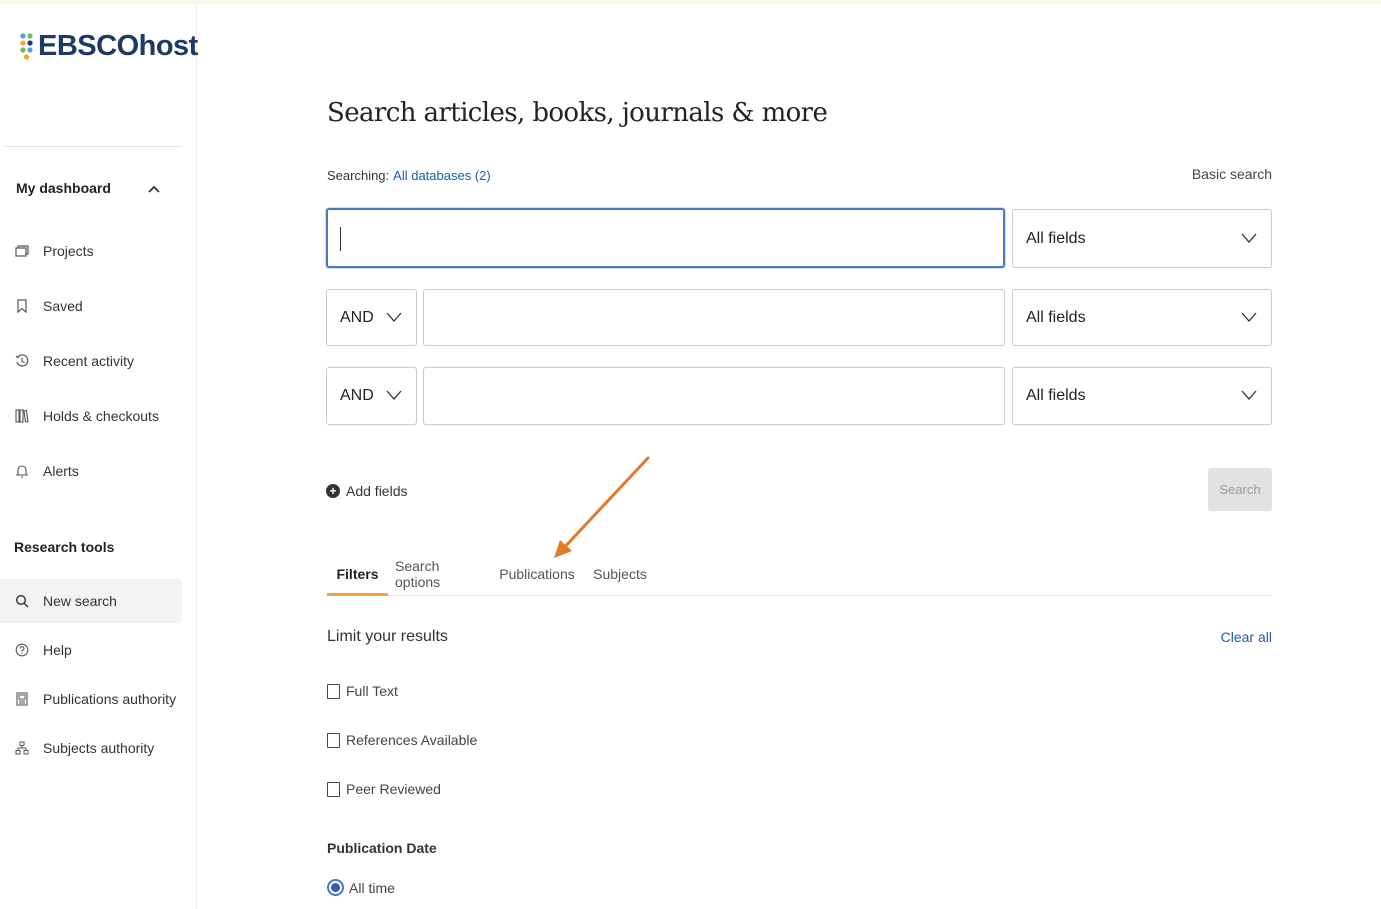 This screenshot has width=1381, height=909. I want to click on checkbox-label: Full Text, so click(372, 691).